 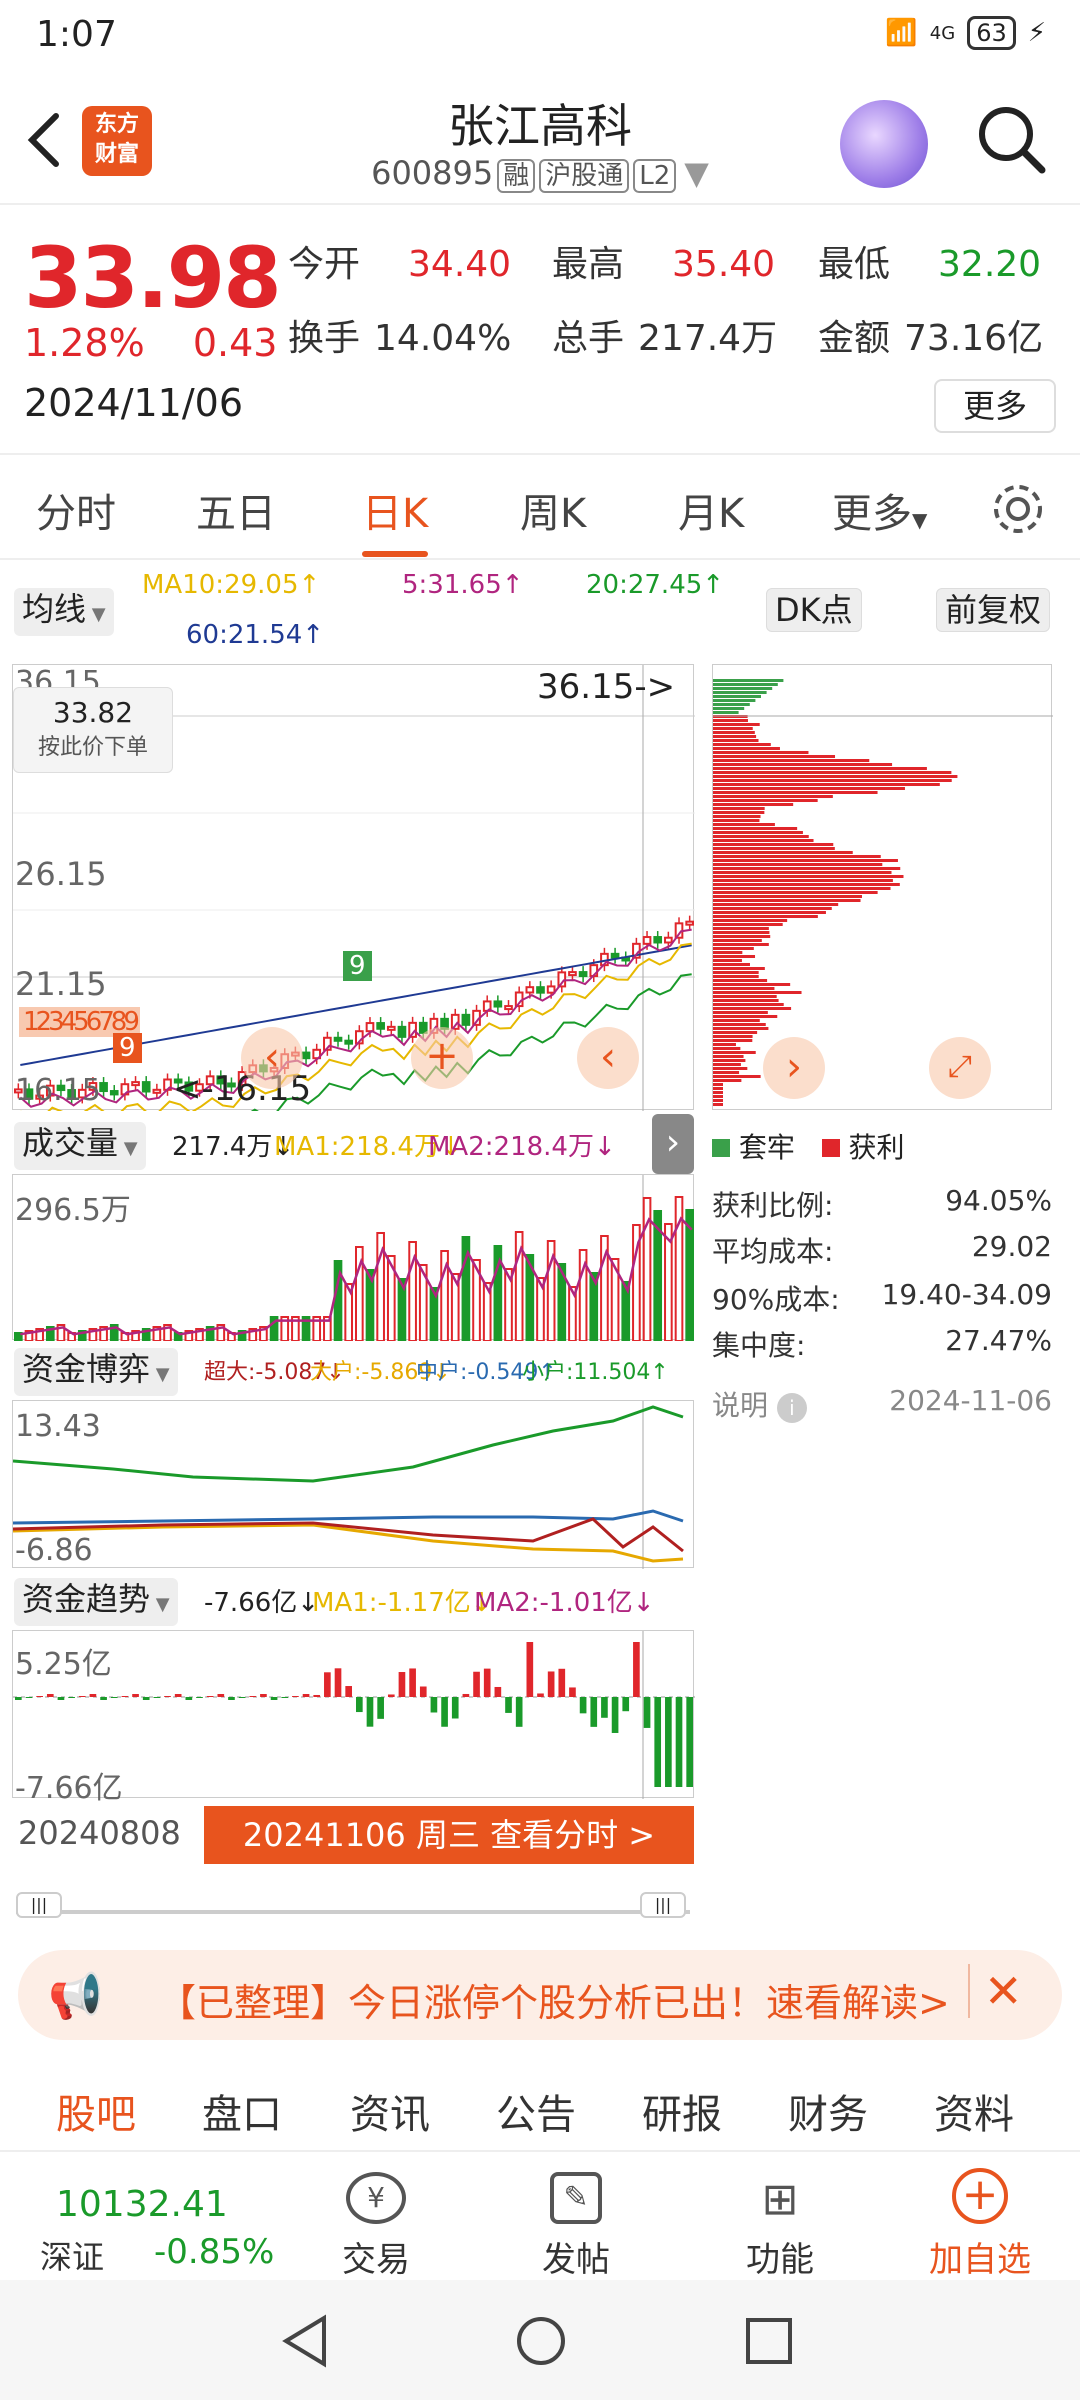 I want to click on dk-point-selector: DK点, so click(x=814, y=610).